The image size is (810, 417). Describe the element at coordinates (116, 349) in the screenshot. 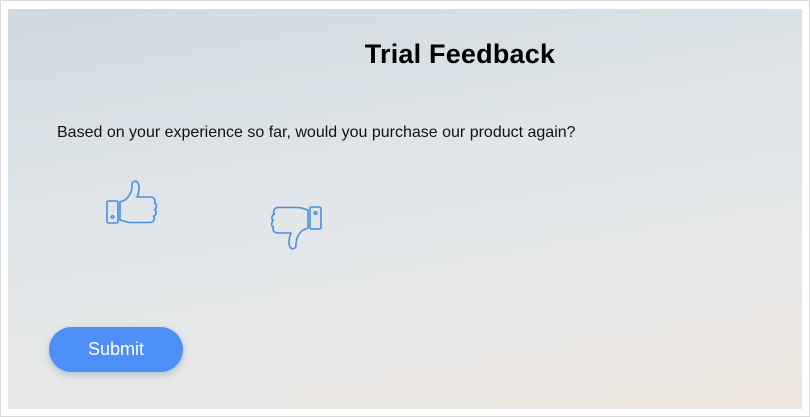

I see `submit-button: Submit` at that location.